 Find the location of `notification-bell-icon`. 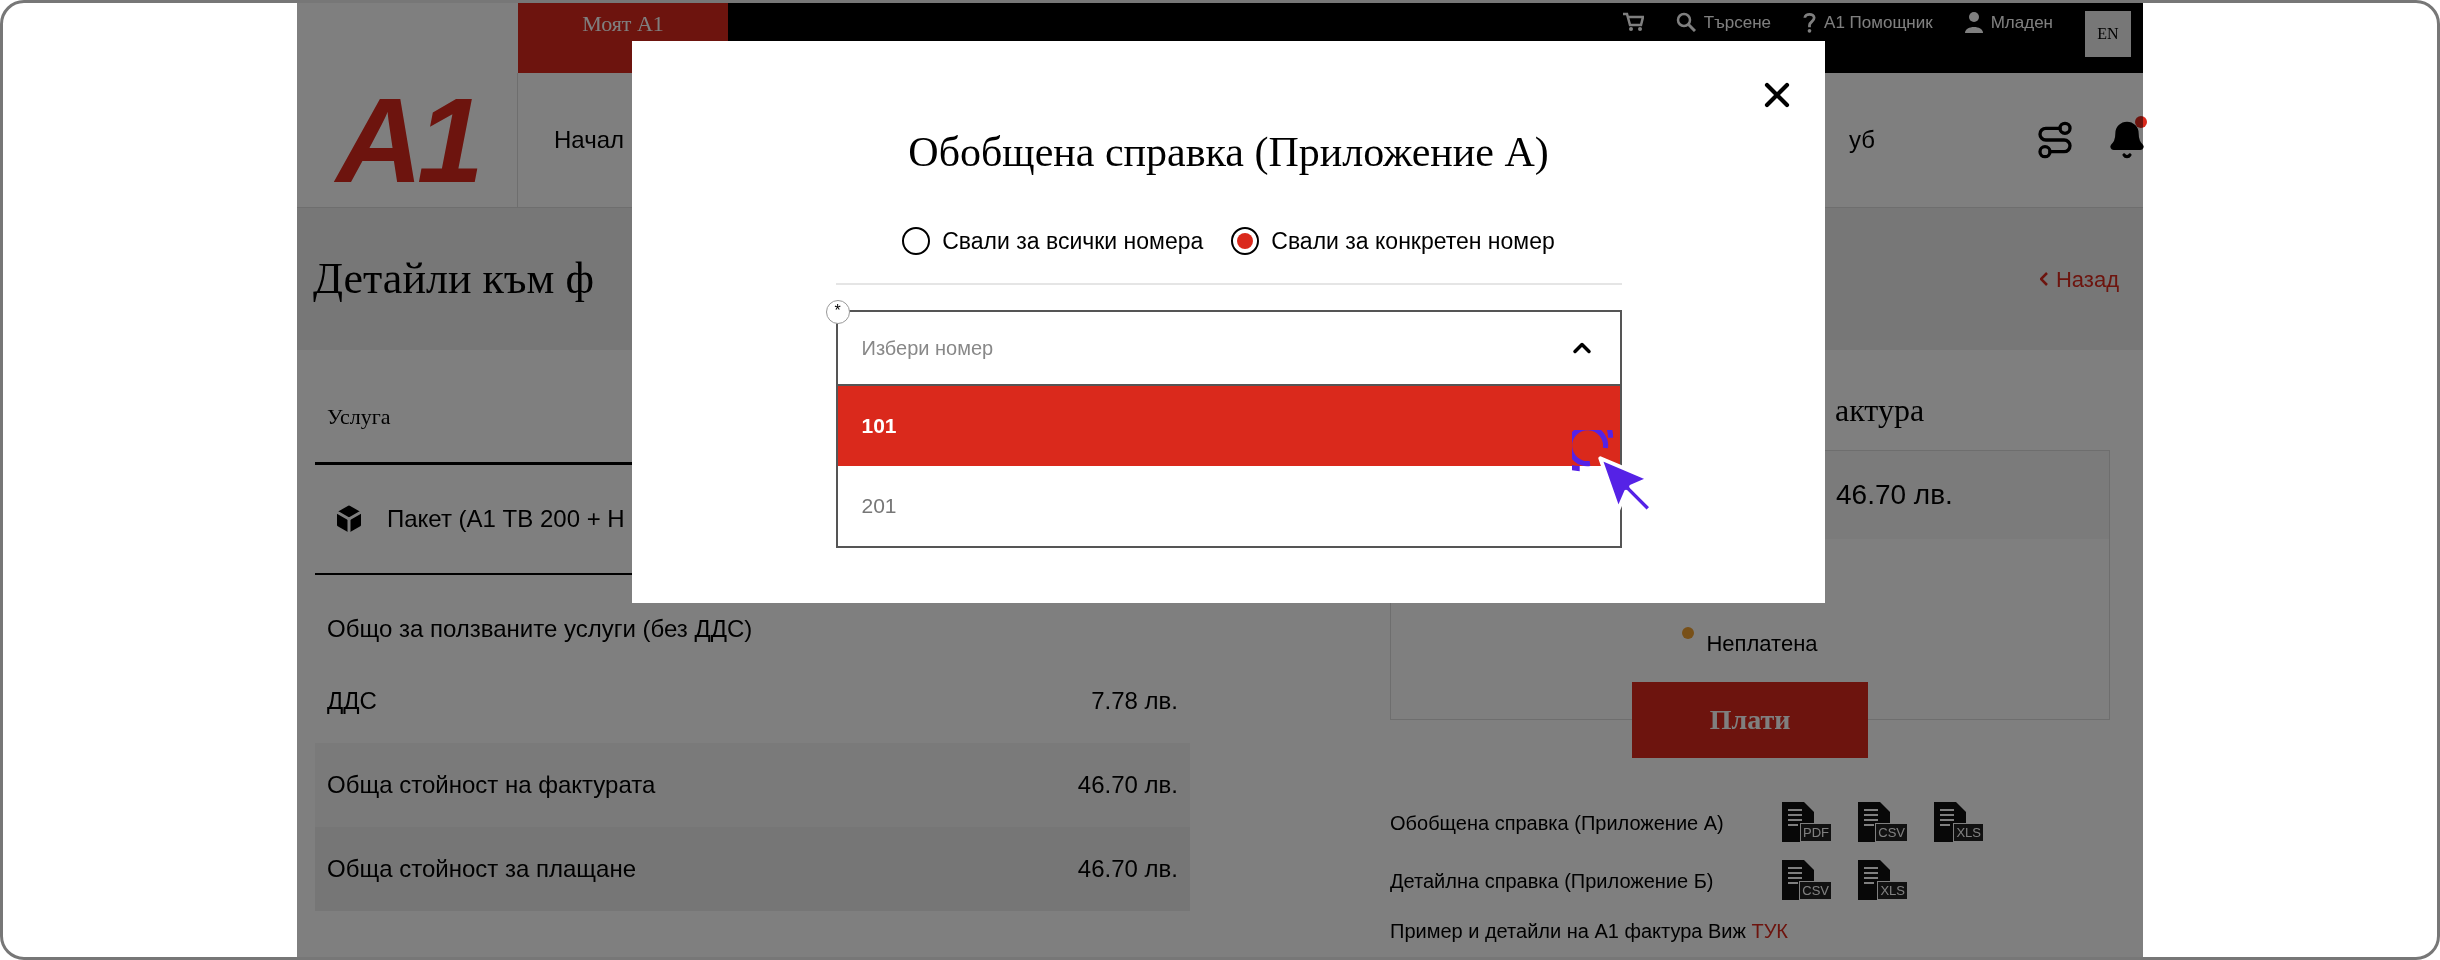

notification-bell-icon is located at coordinates (2127, 140).